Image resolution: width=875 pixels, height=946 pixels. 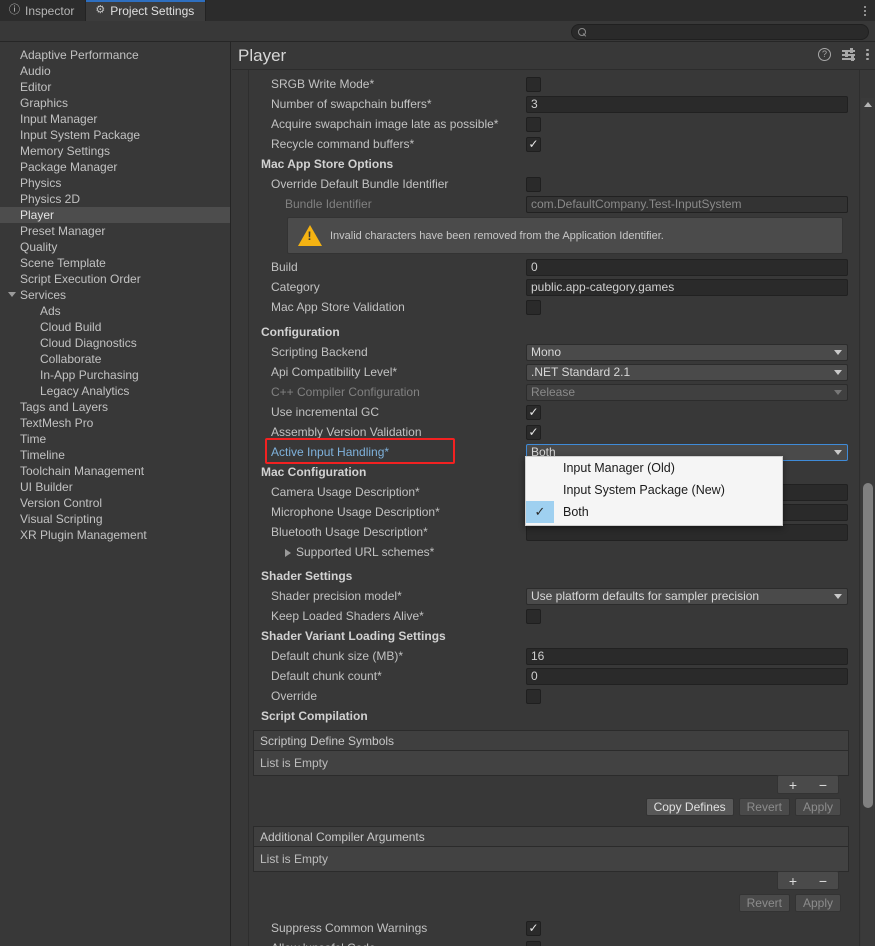 I want to click on incremental-gc-checkbox, so click(x=533, y=412).